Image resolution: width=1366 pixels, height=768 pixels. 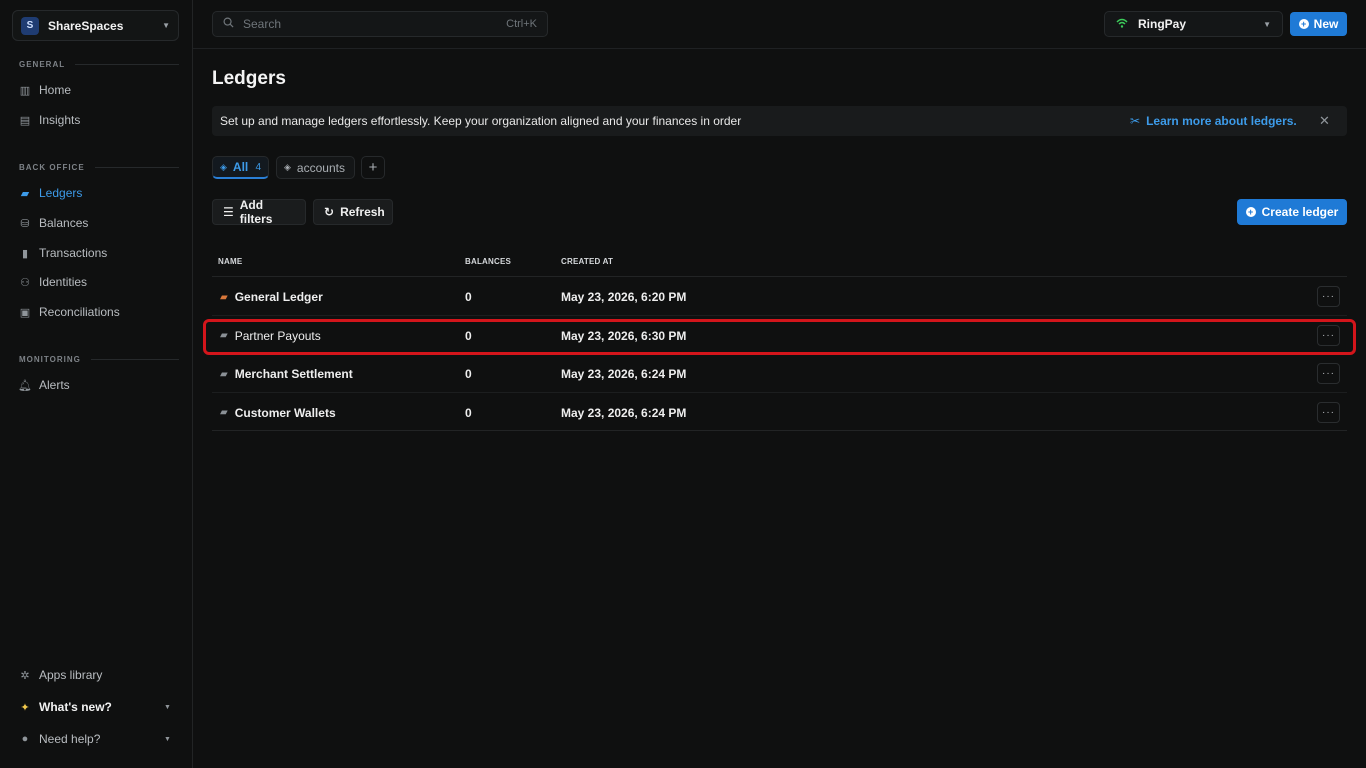 What do you see at coordinates (270, 336) in the screenshot?
I see `ledger-name-cell: ▰ Partner Payouts` at bounding box center [270, 336].